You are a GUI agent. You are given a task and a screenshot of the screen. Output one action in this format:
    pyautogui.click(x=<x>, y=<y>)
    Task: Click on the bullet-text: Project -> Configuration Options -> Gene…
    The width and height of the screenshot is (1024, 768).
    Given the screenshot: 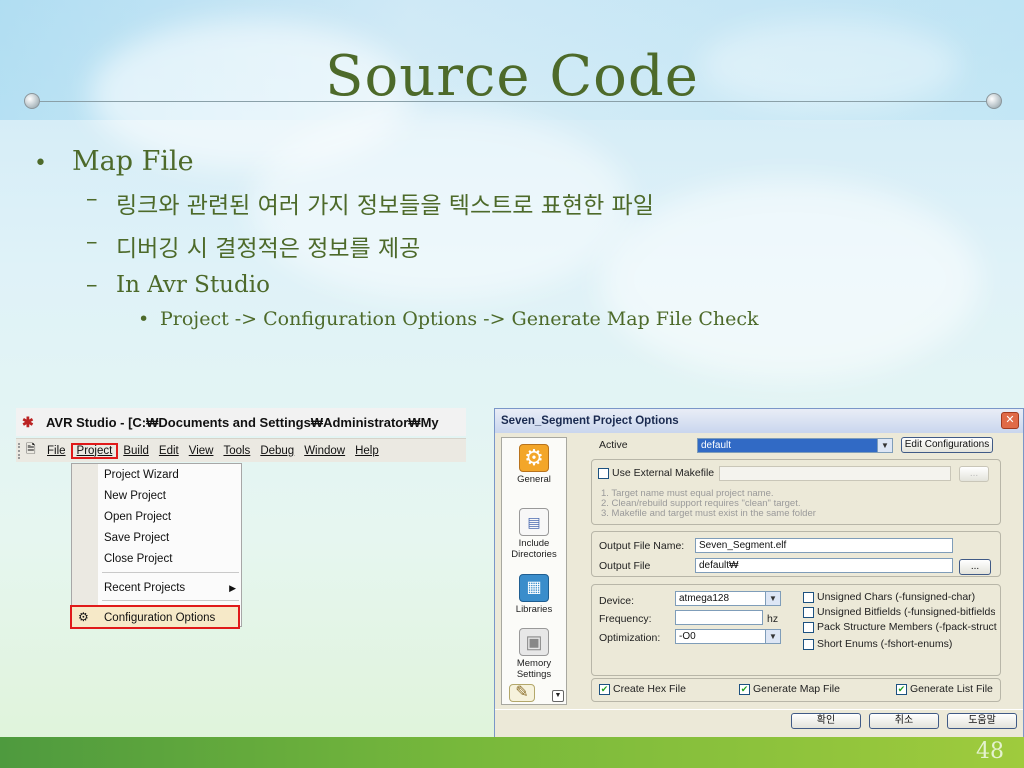 What is the action you would take?
    pyautogui.click(x=459, y=319)
    